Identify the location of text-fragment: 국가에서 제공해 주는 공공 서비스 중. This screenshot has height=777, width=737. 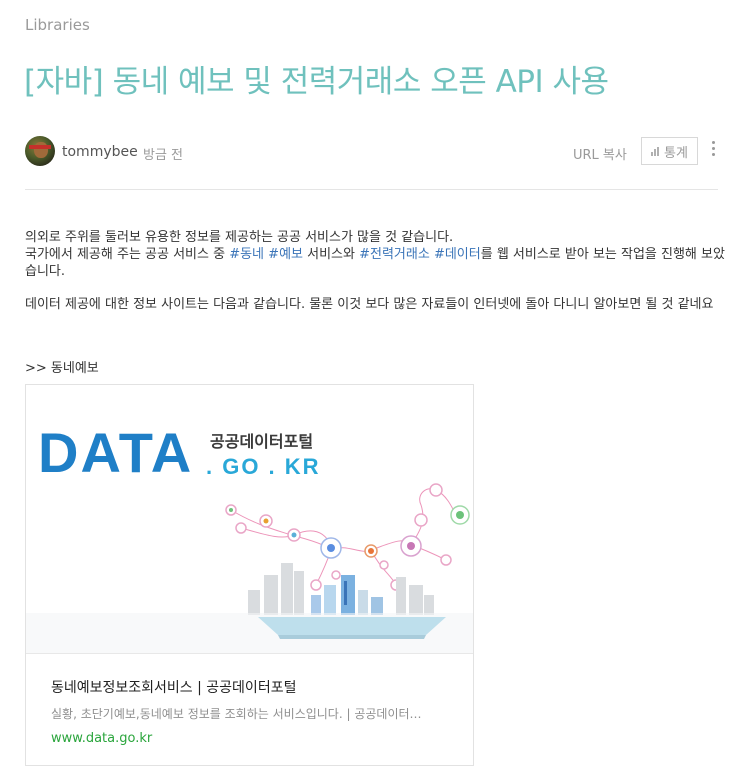
(127, 254).